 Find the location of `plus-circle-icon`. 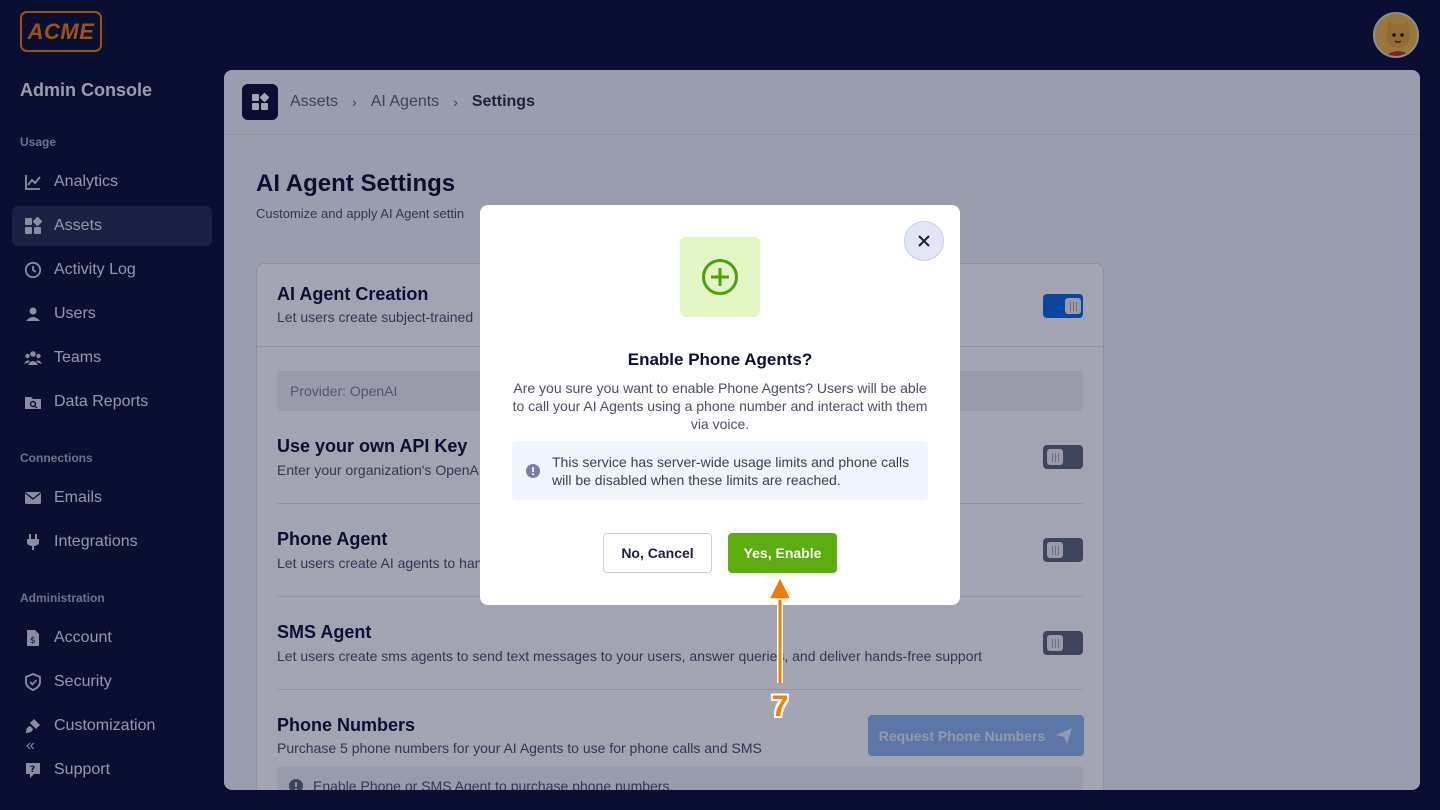

plus-circle-icon is located at coordinates (720, 277).